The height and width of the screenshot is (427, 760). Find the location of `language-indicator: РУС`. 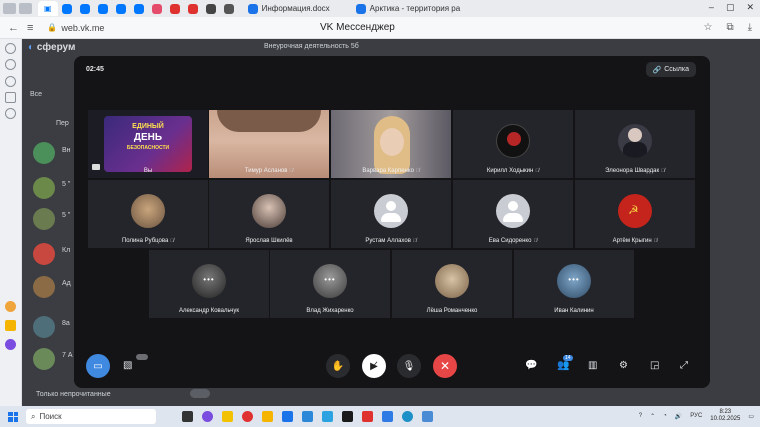

language-indicator: РУС is located at coordinates (696, 416).